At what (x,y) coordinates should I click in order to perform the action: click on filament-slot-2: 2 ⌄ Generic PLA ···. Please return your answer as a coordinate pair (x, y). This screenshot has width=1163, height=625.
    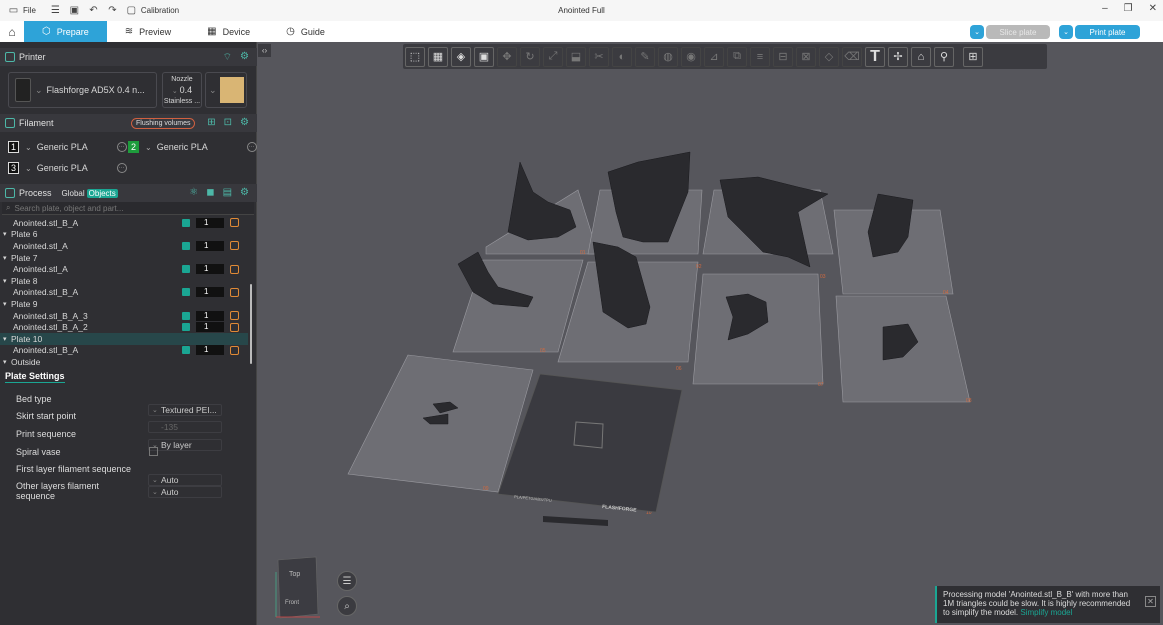
    Looking at the image, I should click on (192, 147).